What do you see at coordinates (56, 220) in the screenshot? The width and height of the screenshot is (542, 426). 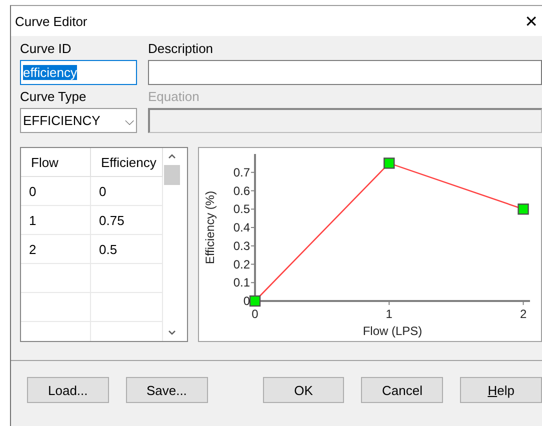 I see `table-cell: 1` at bounding box center [56, 220].